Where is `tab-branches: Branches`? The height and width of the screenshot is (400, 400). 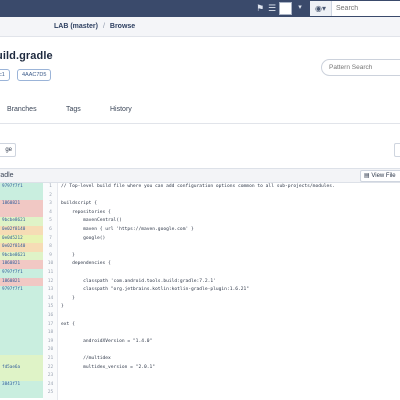 tab-branches: Branches is located at coordinates (22, 109).